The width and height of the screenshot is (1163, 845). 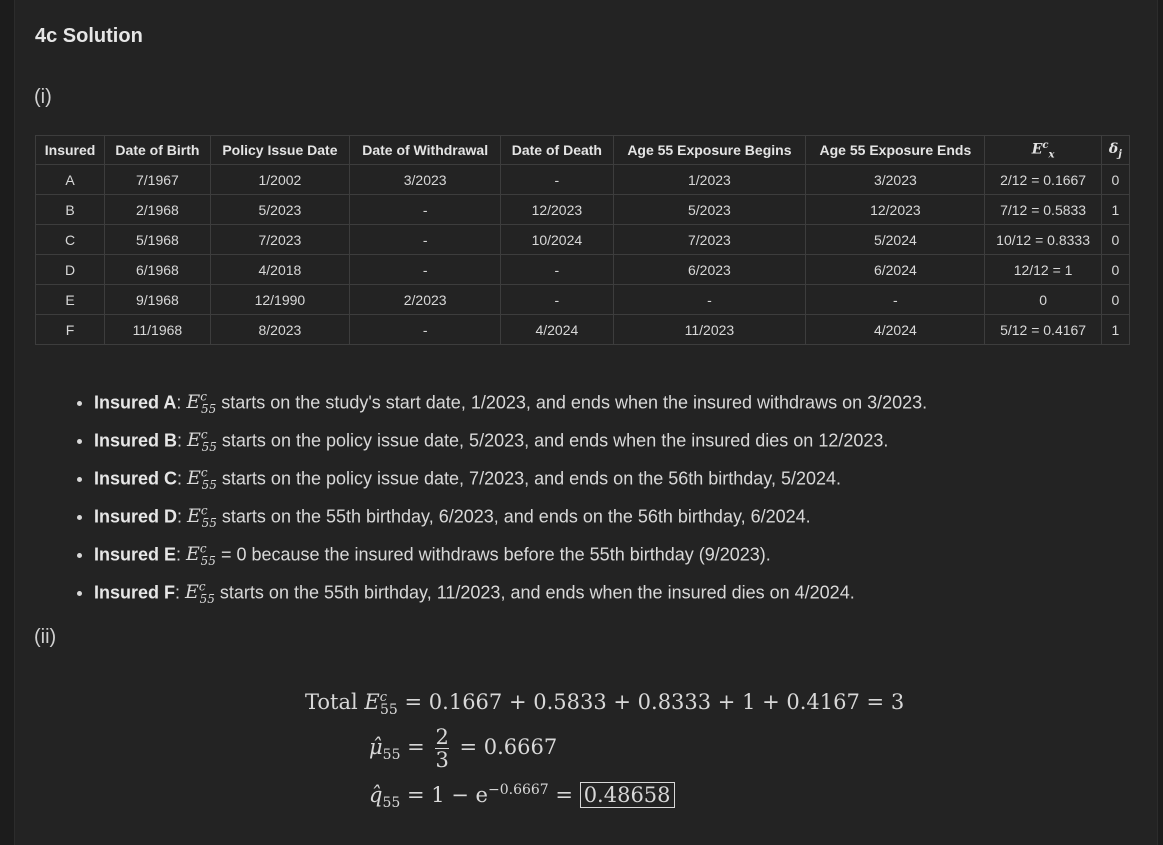 What do you see at coordinates (709, 239) in the screenshot?
I see `cell-exposure-begins: 7/2023` at bounding box center [709, 239].